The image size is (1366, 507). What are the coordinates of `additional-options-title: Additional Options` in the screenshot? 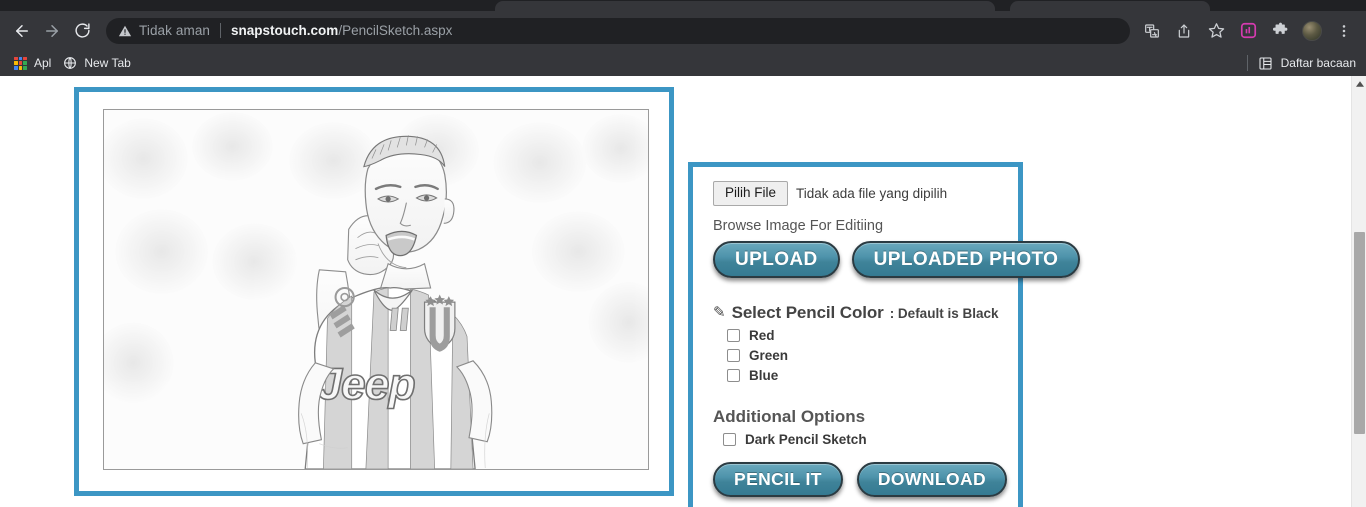 It's located at (789, 417).